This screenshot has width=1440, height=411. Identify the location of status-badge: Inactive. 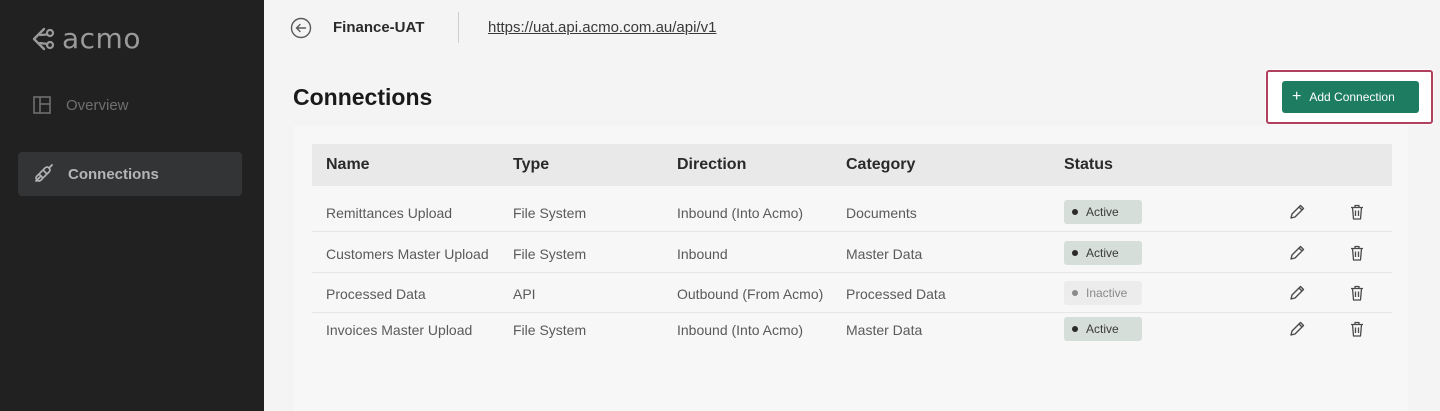
(1103, 293).